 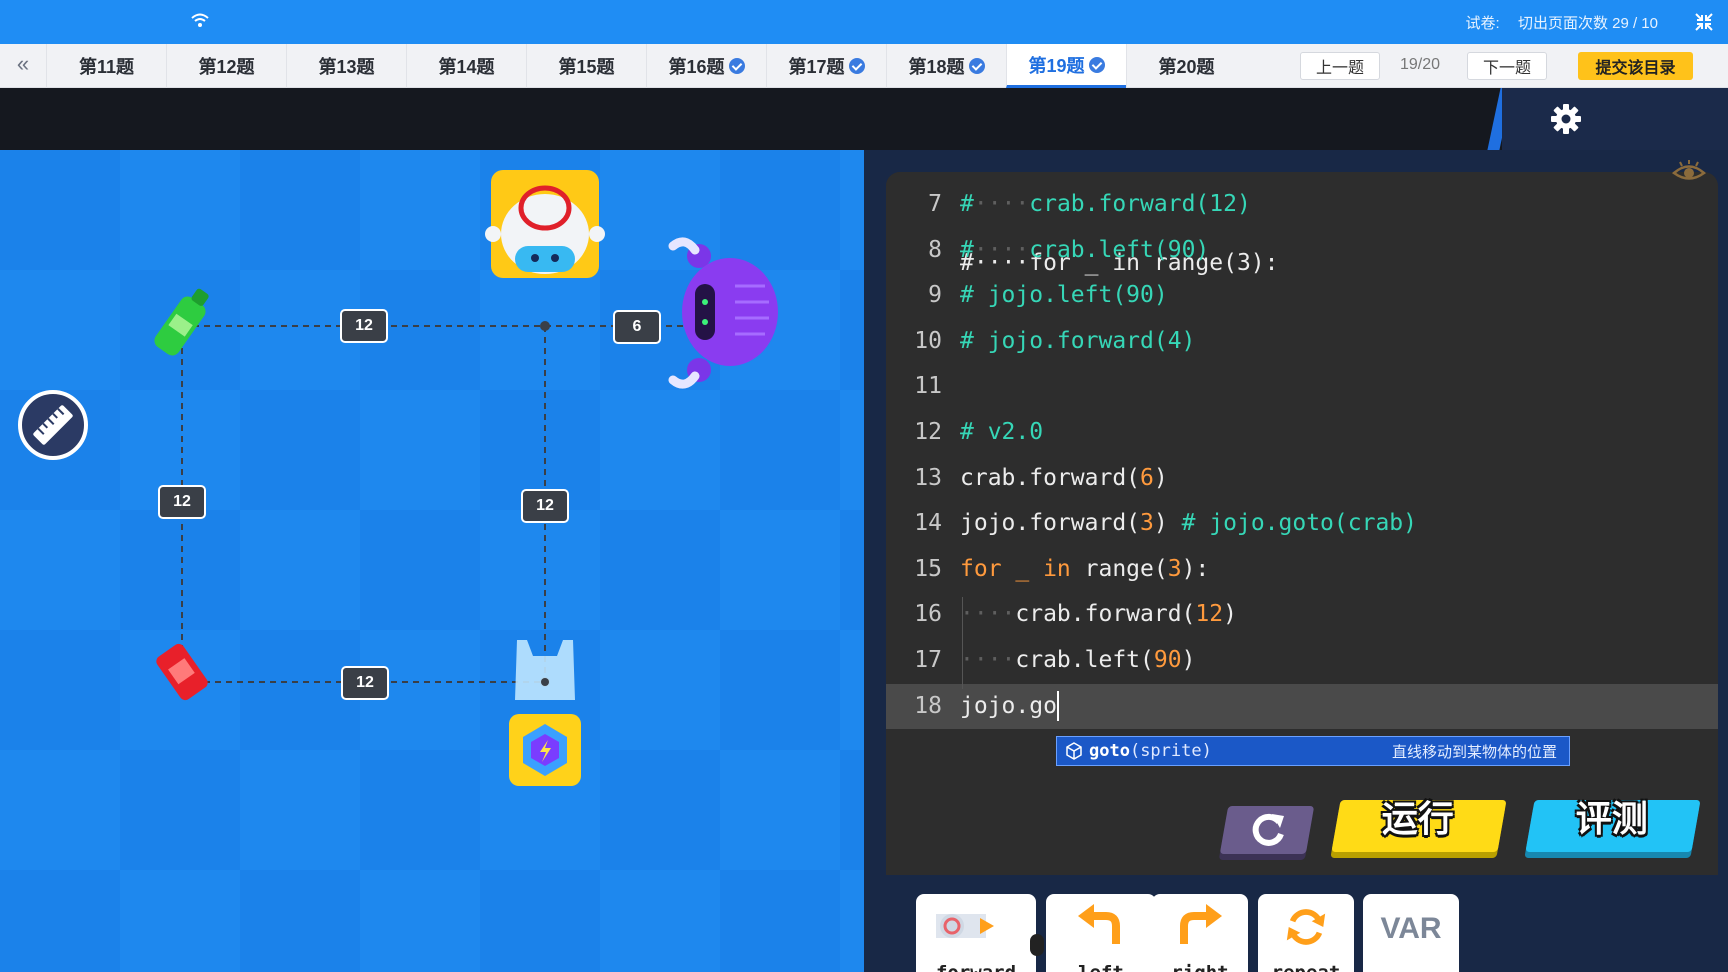 I want to click on submit-button: 提交该目录, so click(x=1635, y=66).